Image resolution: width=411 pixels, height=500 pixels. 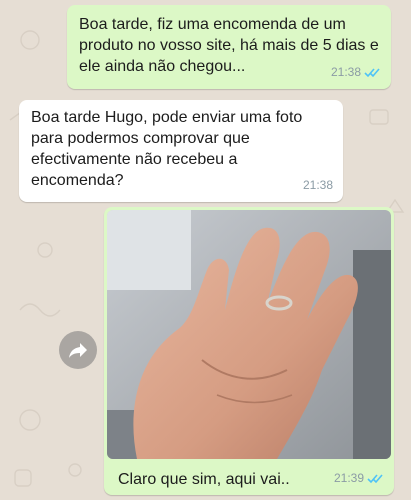 I want to click on message-time: 21:39, so click(x=348, y=478).